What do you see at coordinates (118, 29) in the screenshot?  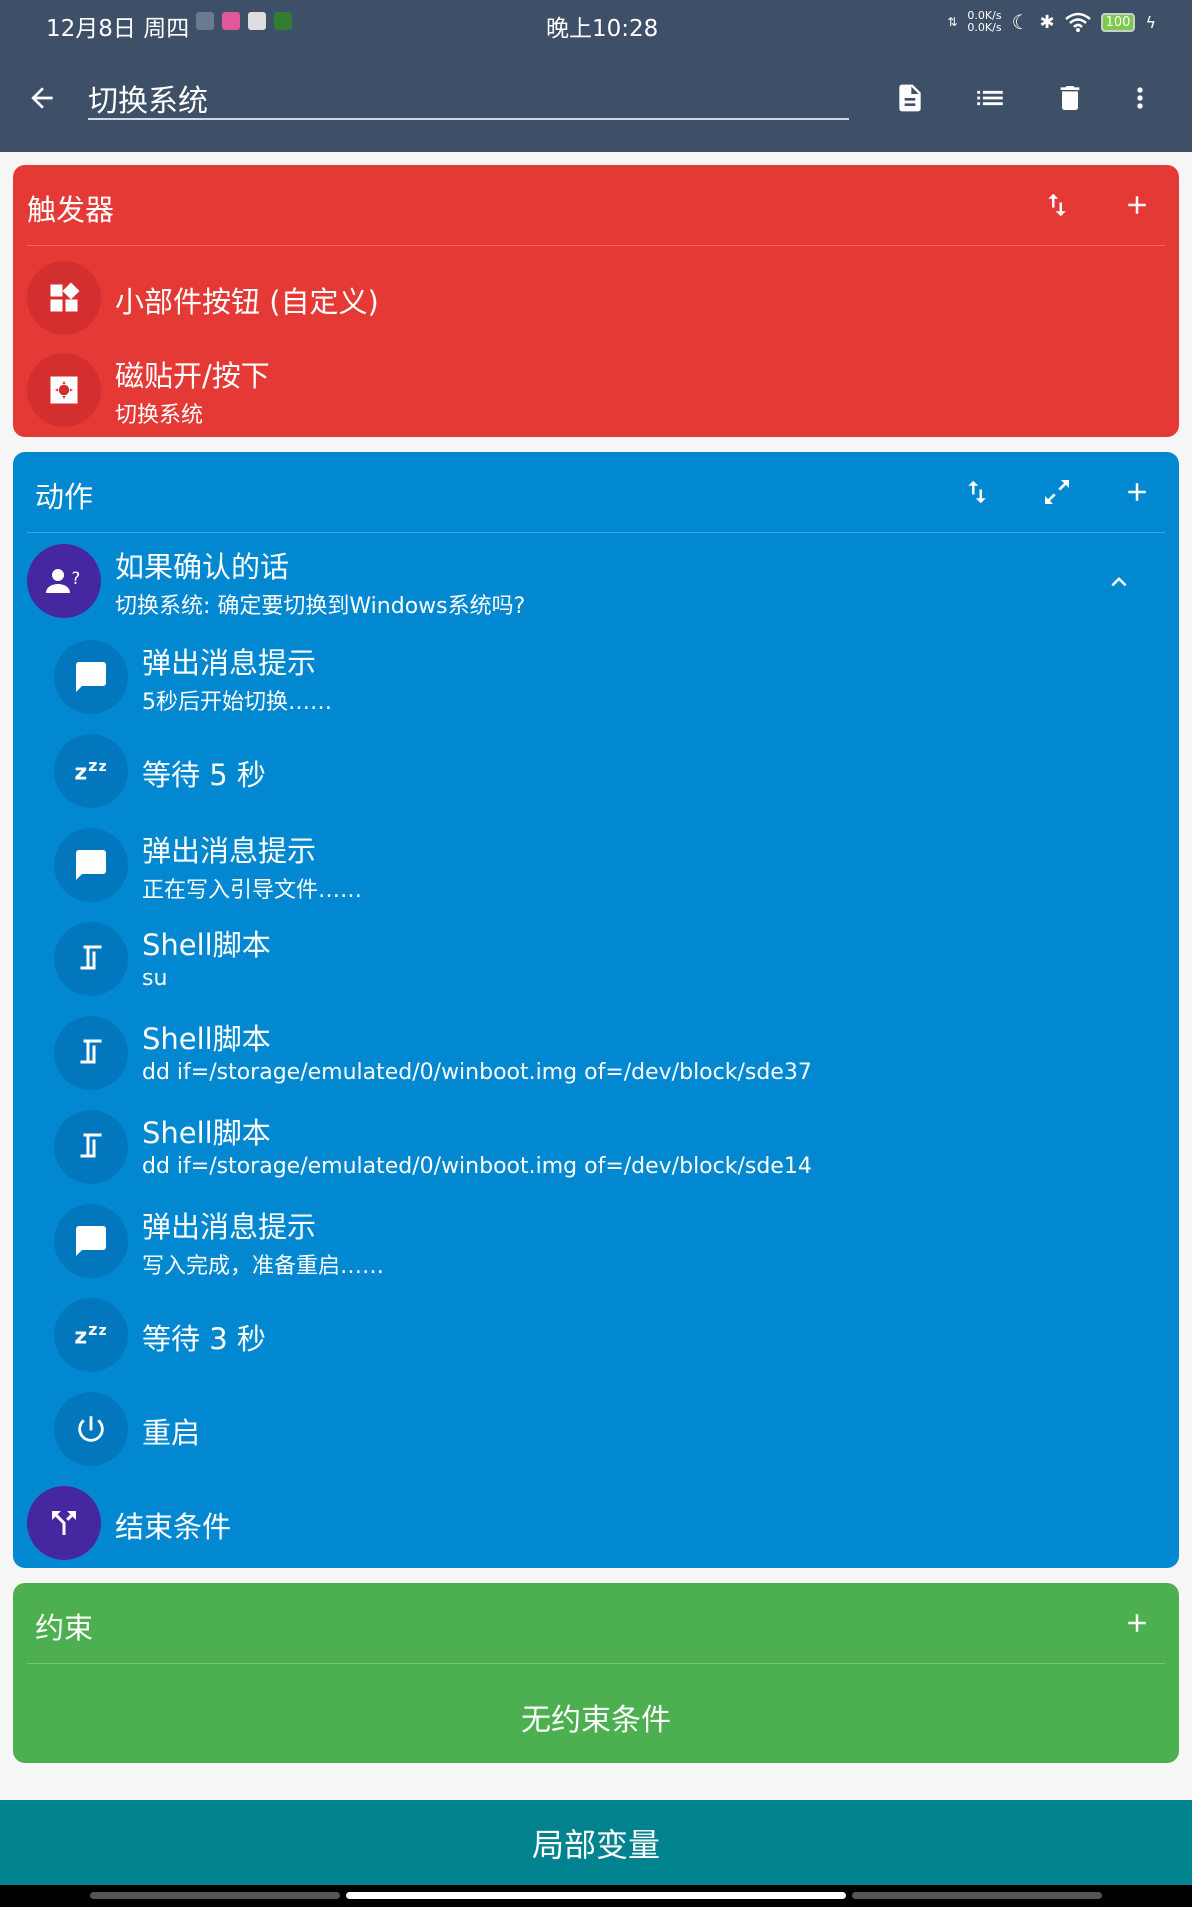 I see `status-date: 12月8日 周四` at bounding box center [118, 29].